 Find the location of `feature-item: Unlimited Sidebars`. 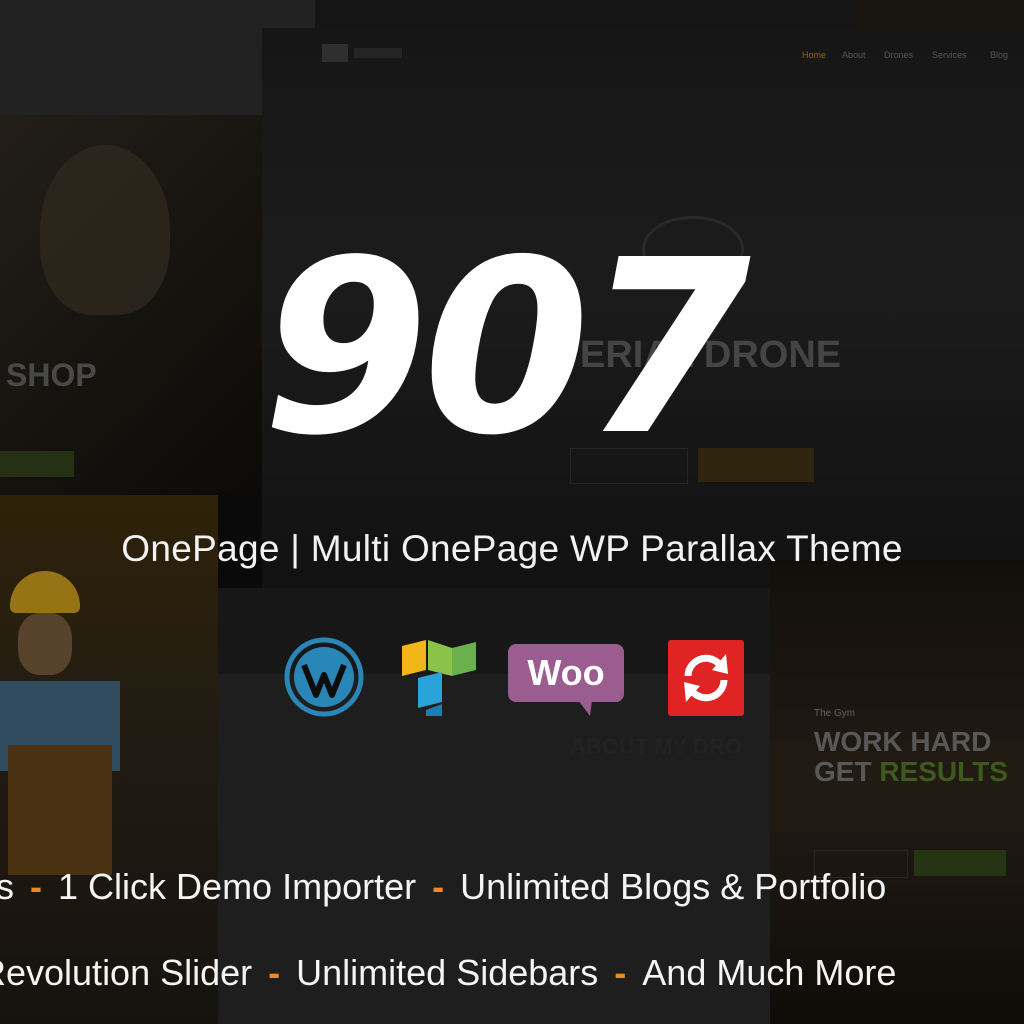

feature-item: Unlimited Sidebars is located at coordinates (447, 972).